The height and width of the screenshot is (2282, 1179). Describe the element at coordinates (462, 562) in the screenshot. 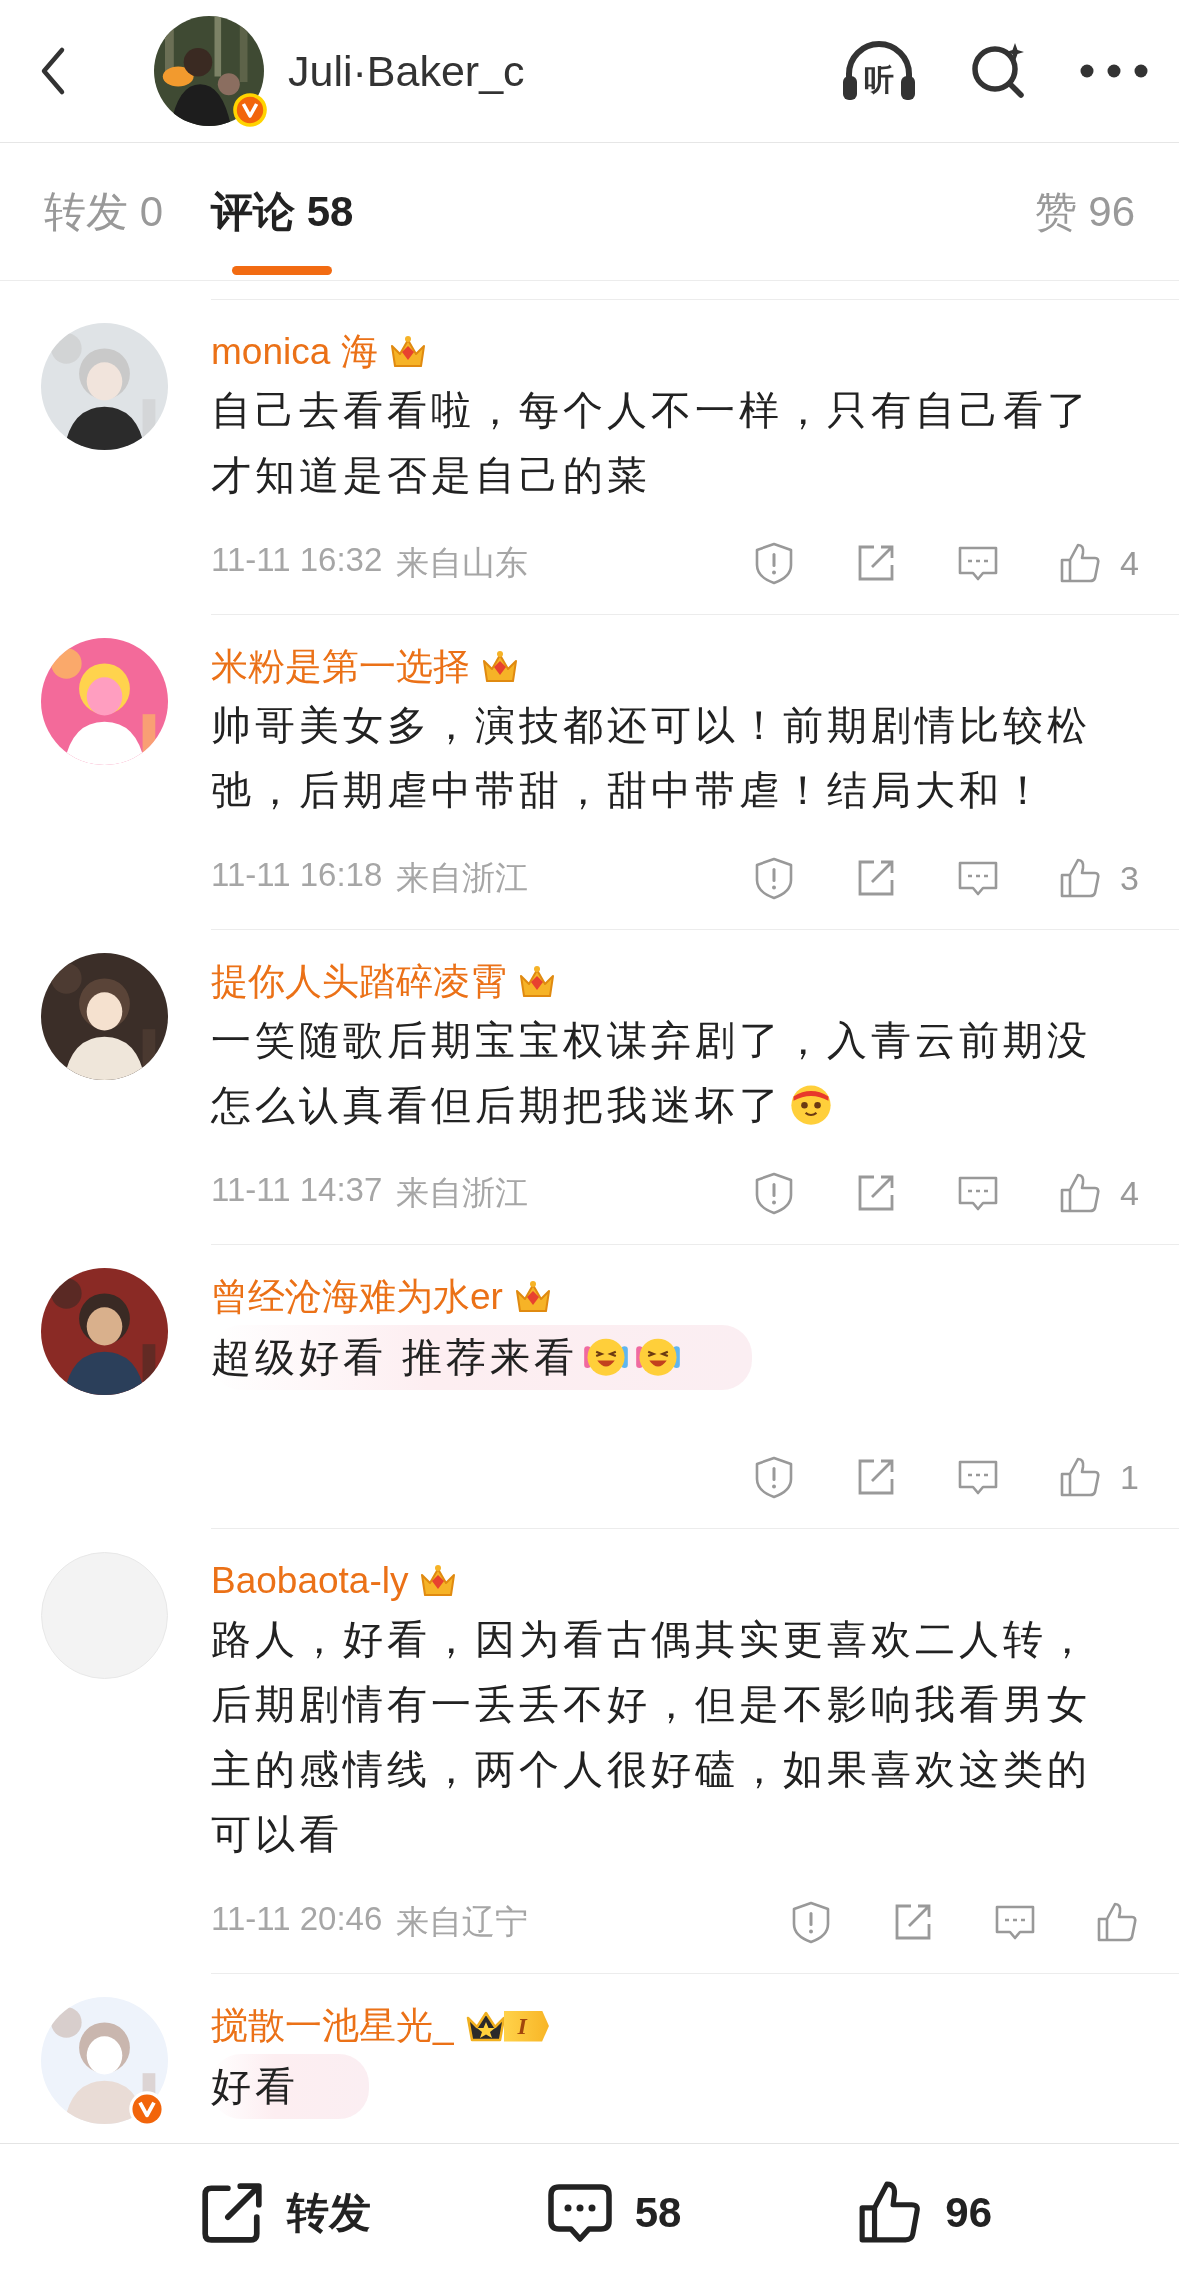

I see `comment-location: 来自山东` at that location.